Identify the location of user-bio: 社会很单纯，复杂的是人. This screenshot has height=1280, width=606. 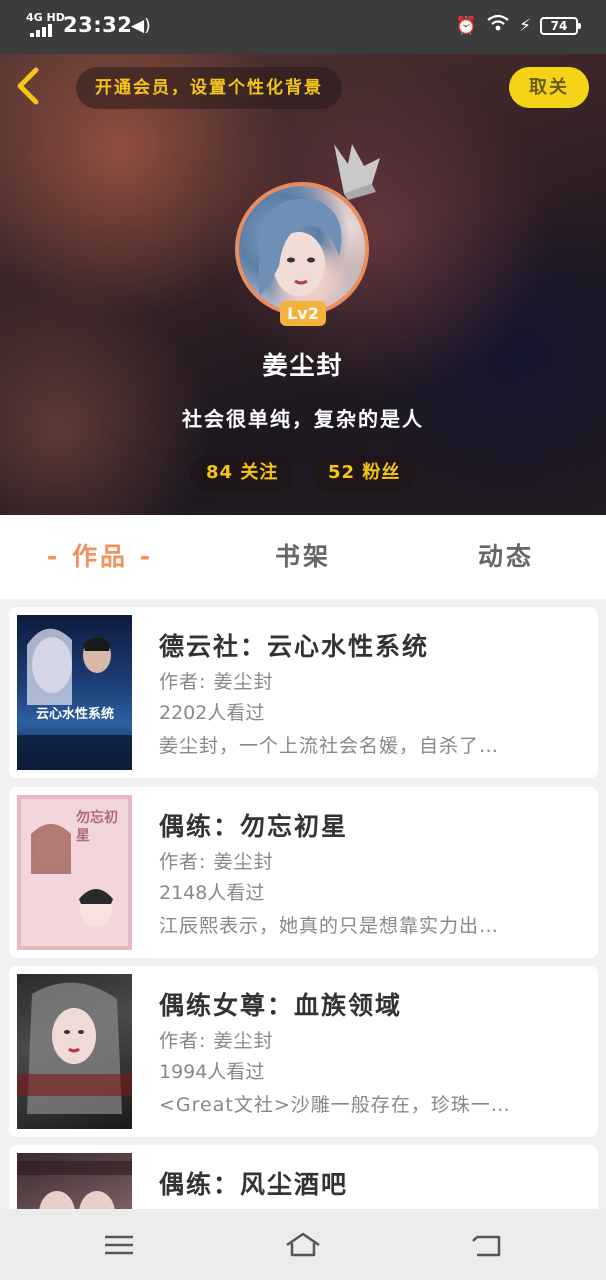
(303, 419).